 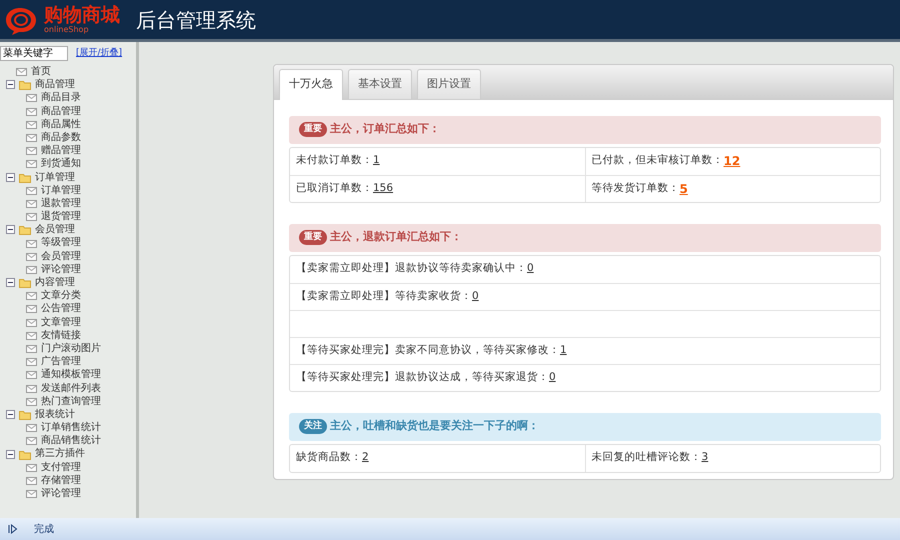 I want to click on menu-item: 文章管理, so click(x=61, y=322).